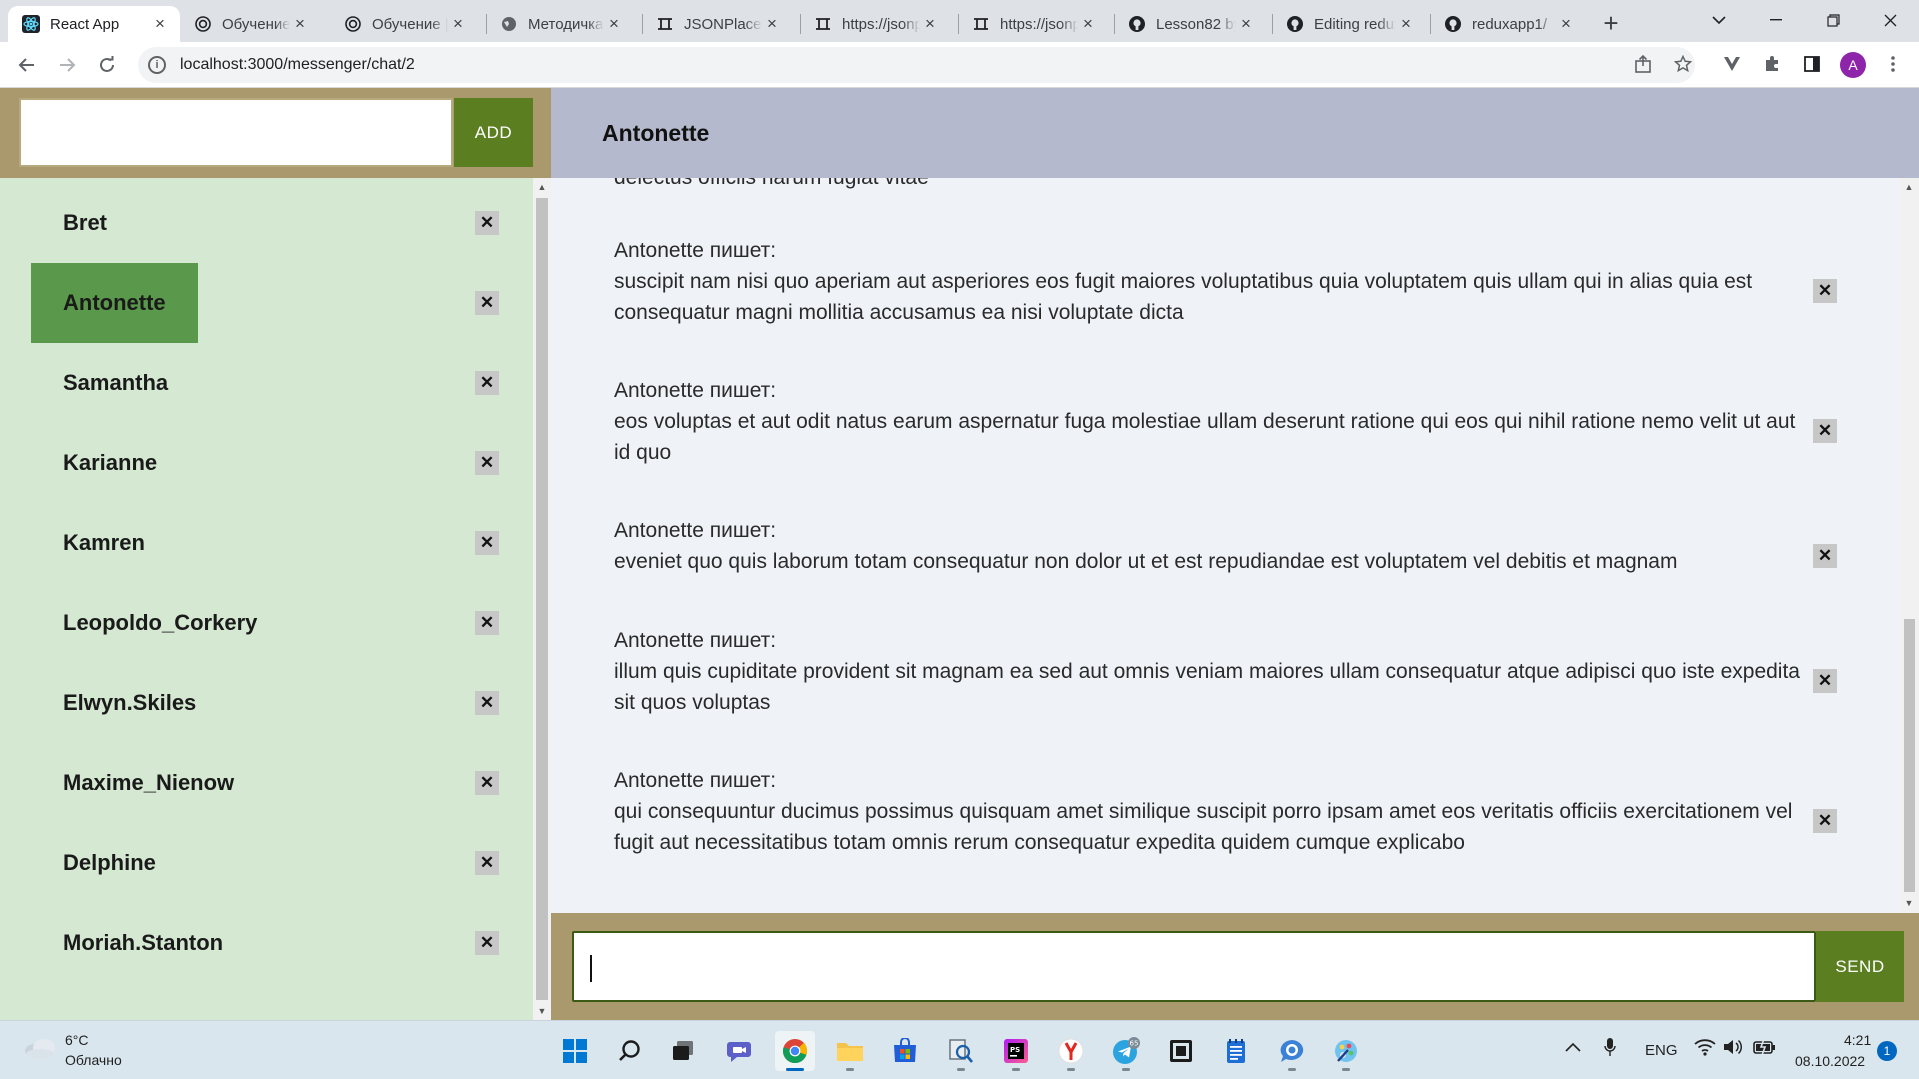  I want to click on bookmark-star-icon, so click(1683, 64).